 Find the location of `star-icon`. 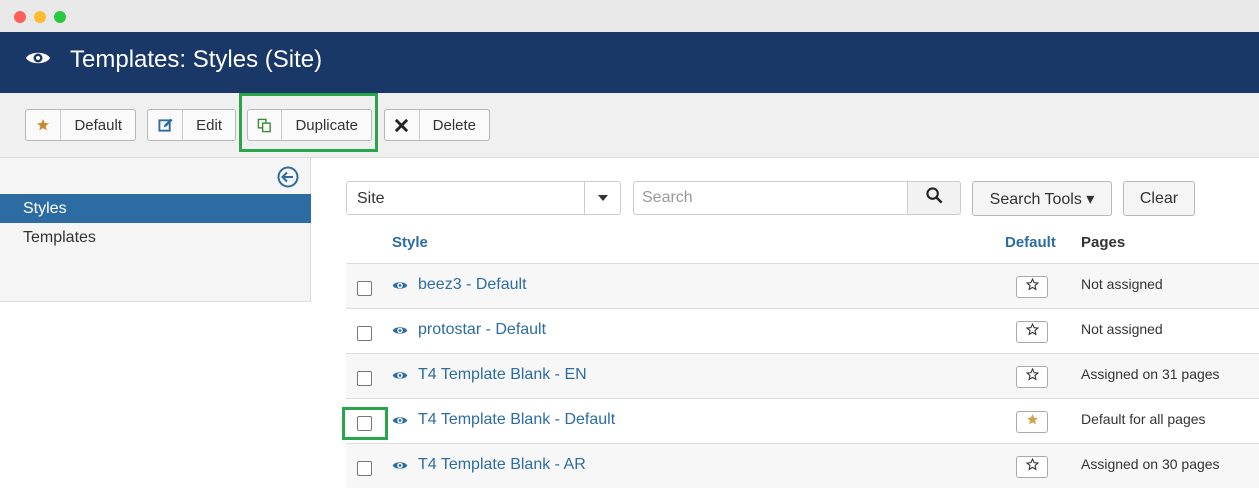

star-icon is located at coordinates (44, 125).